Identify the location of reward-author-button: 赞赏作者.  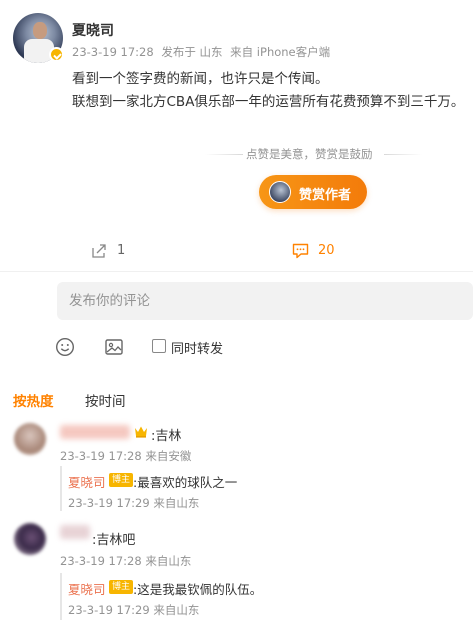
(313, 192).